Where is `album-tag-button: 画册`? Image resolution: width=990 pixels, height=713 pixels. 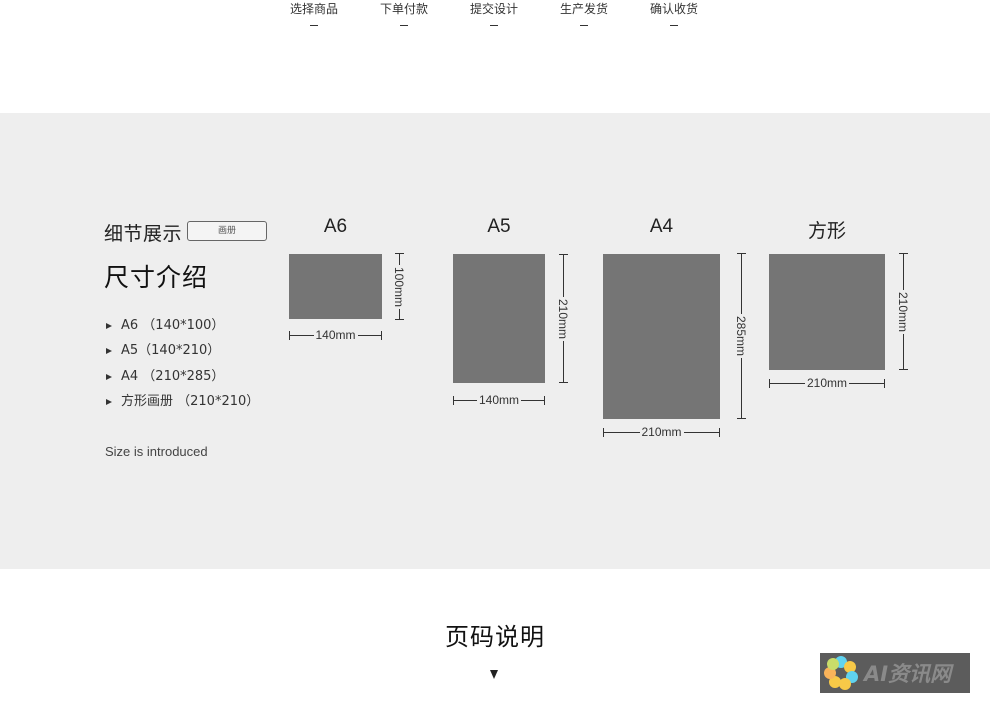 album-tag-button: 画册 is located at coordinates (227, 231).